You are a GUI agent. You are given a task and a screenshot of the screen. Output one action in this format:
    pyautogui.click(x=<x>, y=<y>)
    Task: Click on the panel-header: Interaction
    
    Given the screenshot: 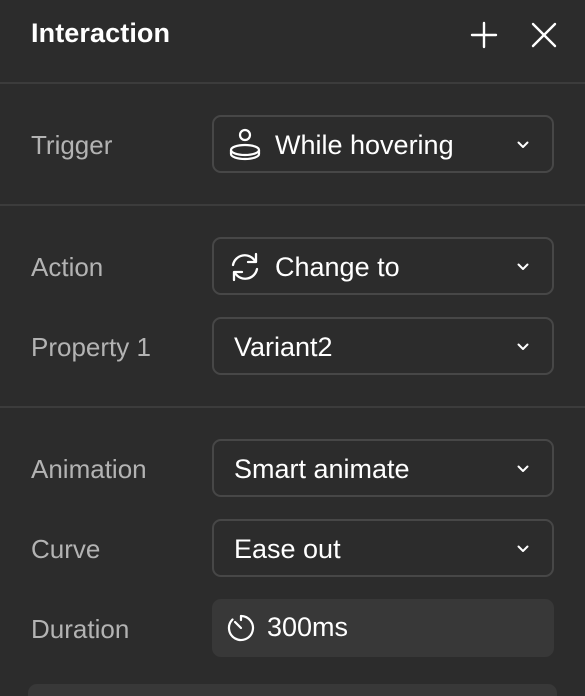 What is the action you would take?
    pyautogui.click(x=292, y=41)
    